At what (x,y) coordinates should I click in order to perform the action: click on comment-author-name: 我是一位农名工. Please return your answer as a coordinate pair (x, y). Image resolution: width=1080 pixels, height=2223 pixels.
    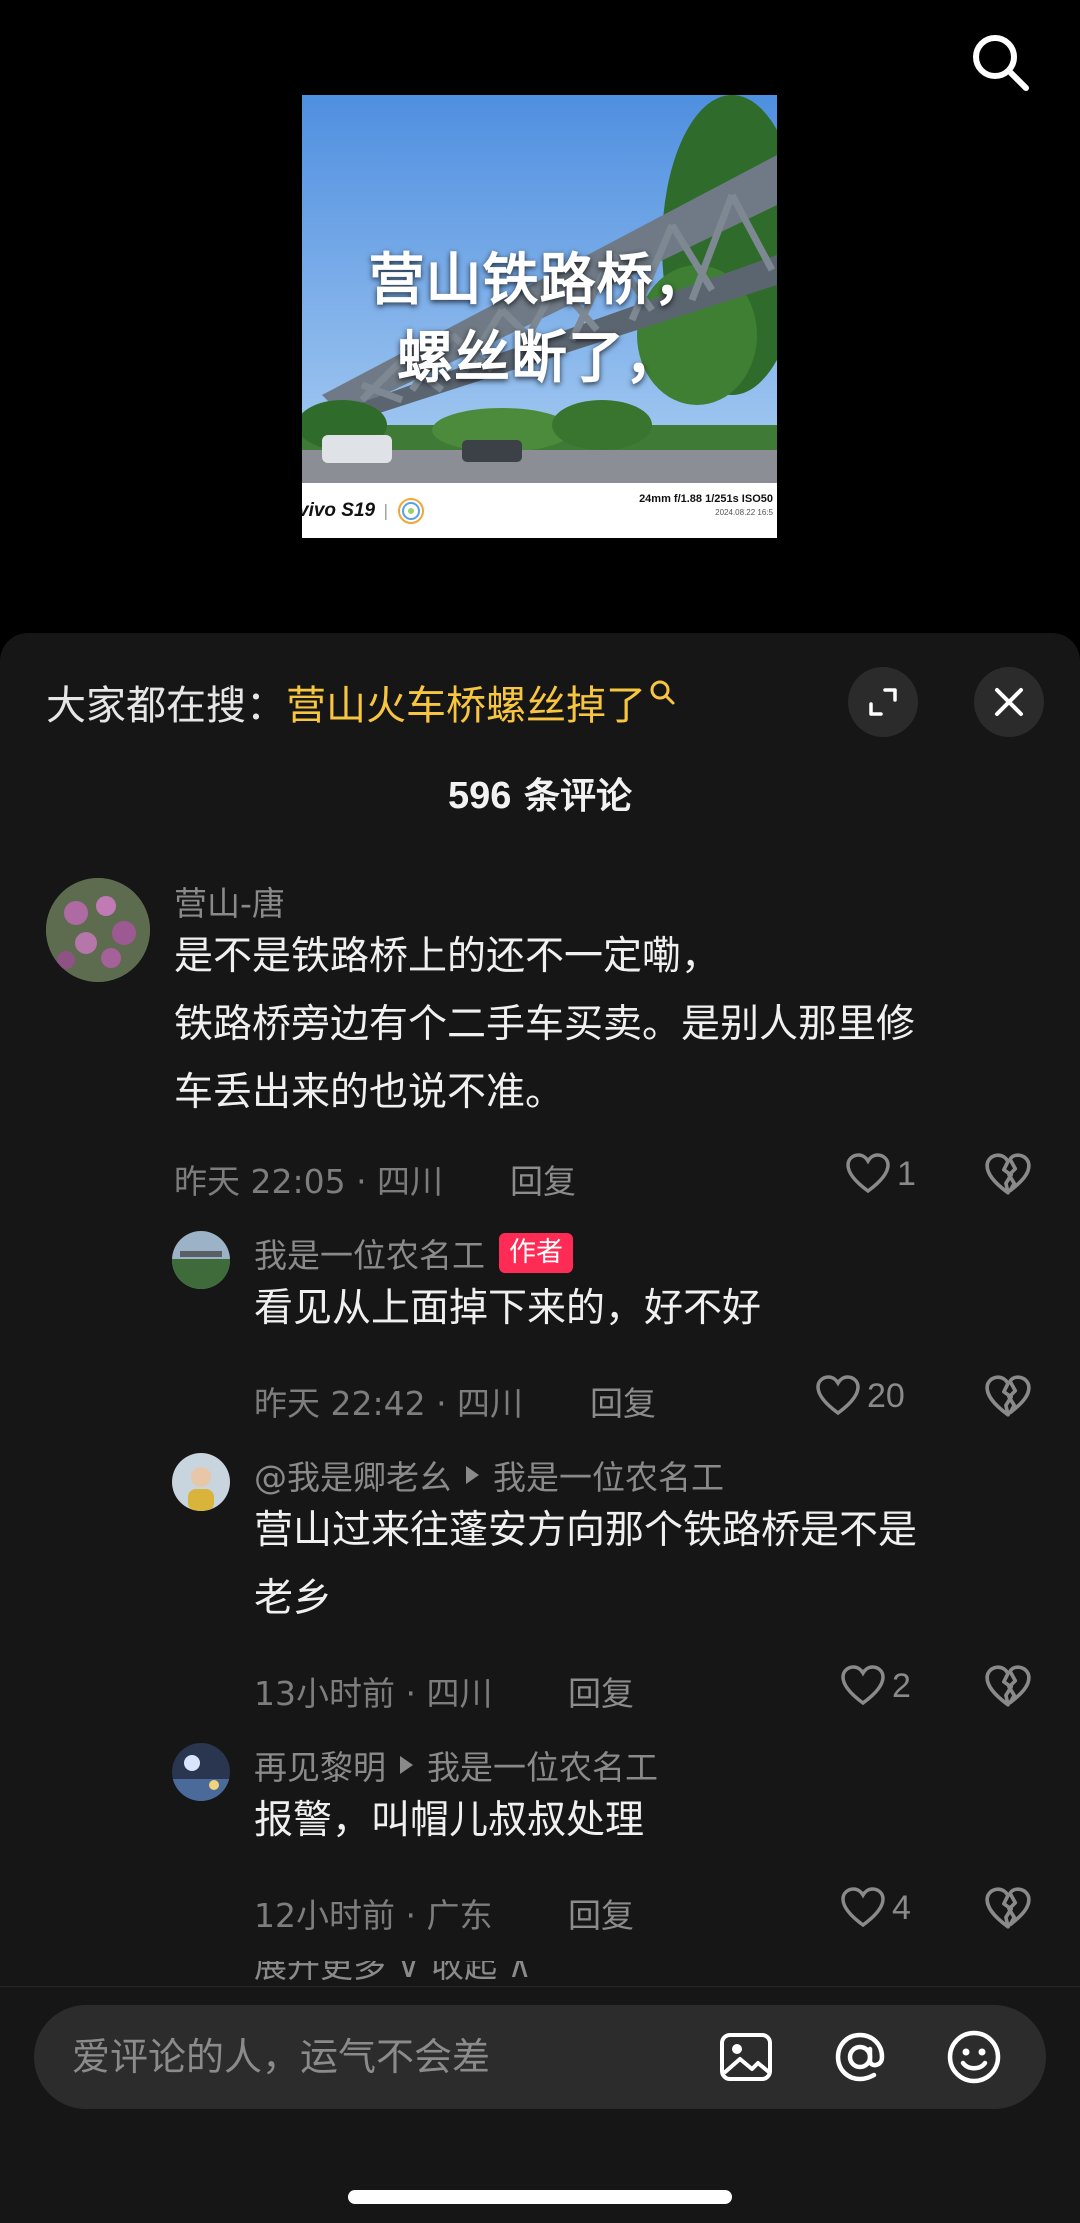
    Looking at the image, I should click on (369, 1255).